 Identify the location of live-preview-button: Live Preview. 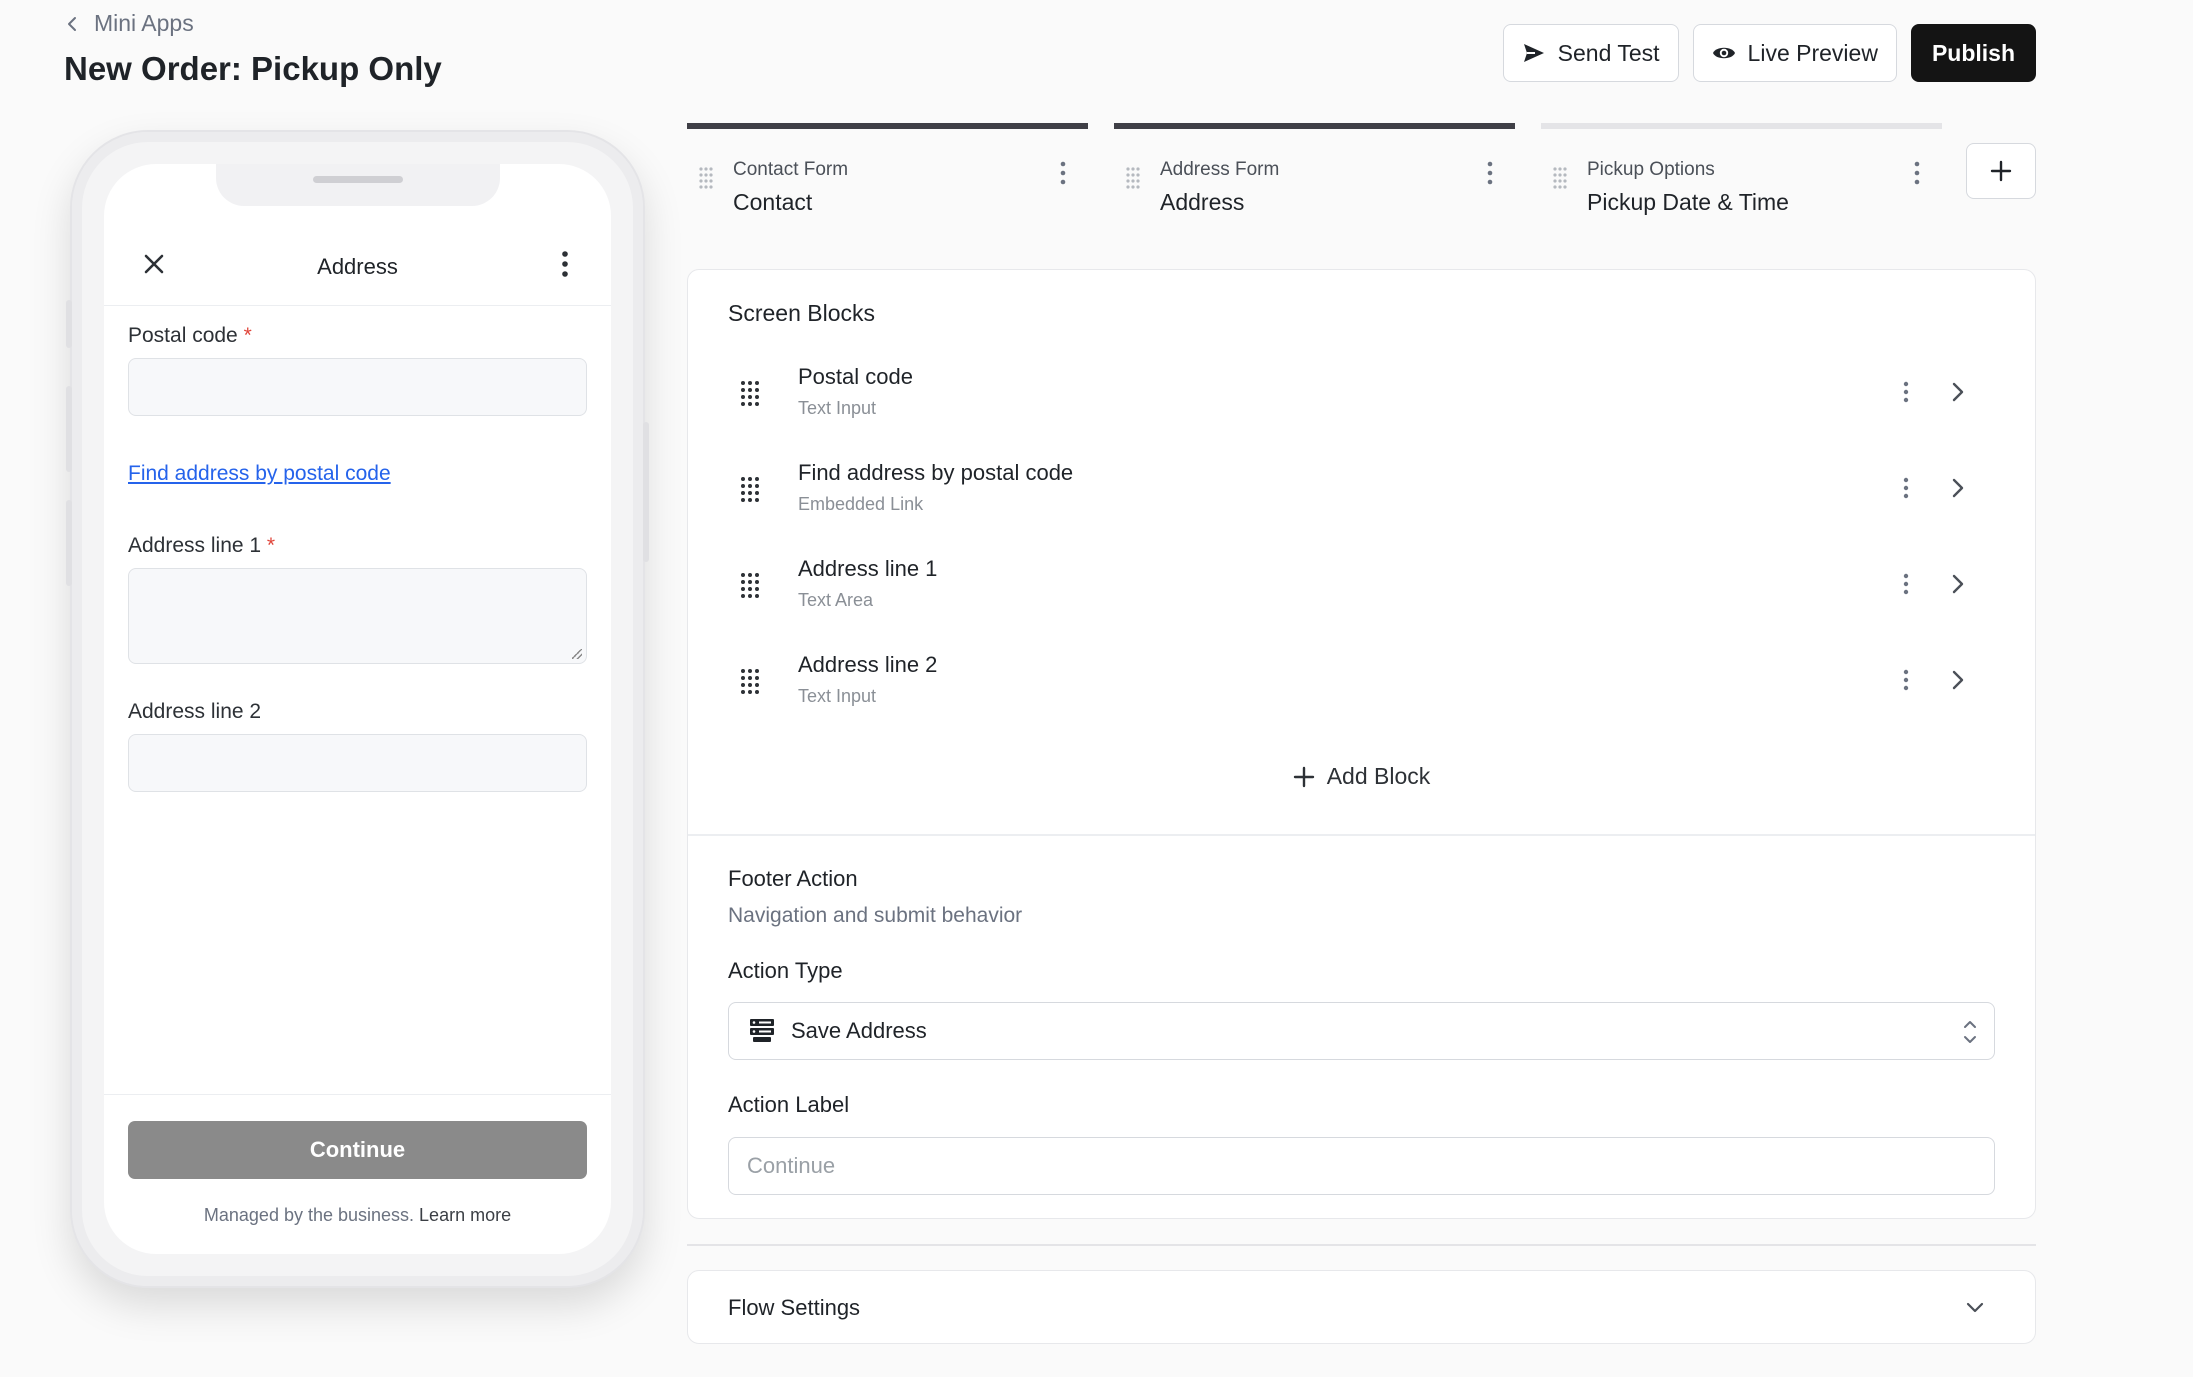
(1794, 53).